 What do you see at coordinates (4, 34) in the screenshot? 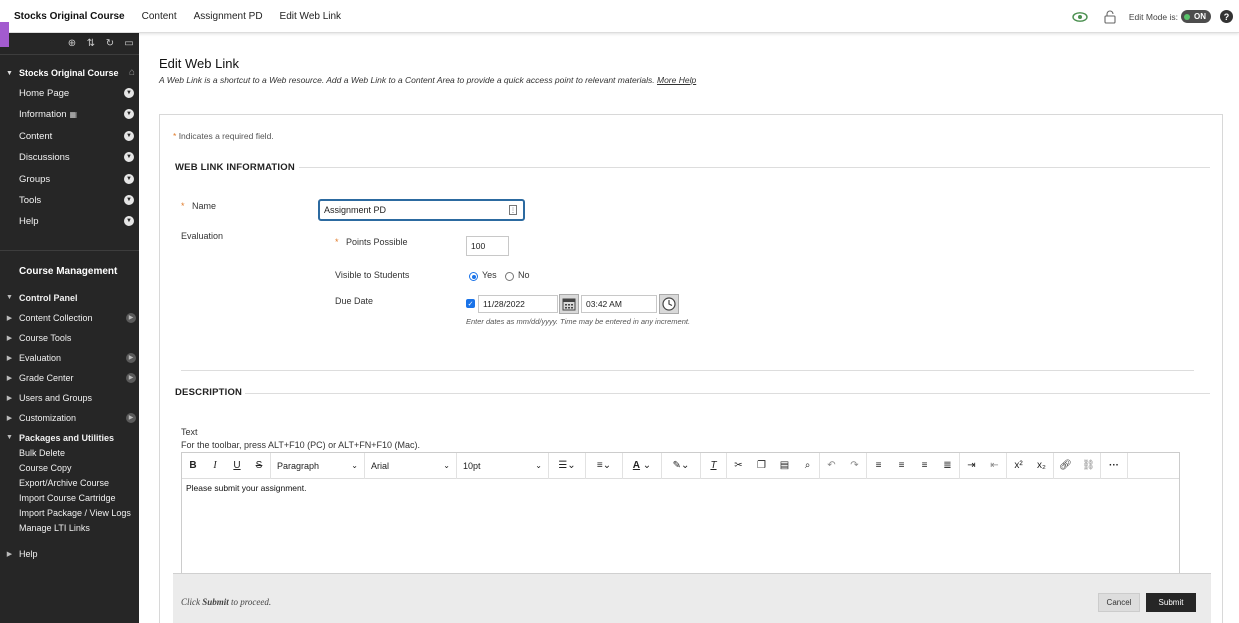
I see `menu-collapse-tab` at bounding box center [4, 34].